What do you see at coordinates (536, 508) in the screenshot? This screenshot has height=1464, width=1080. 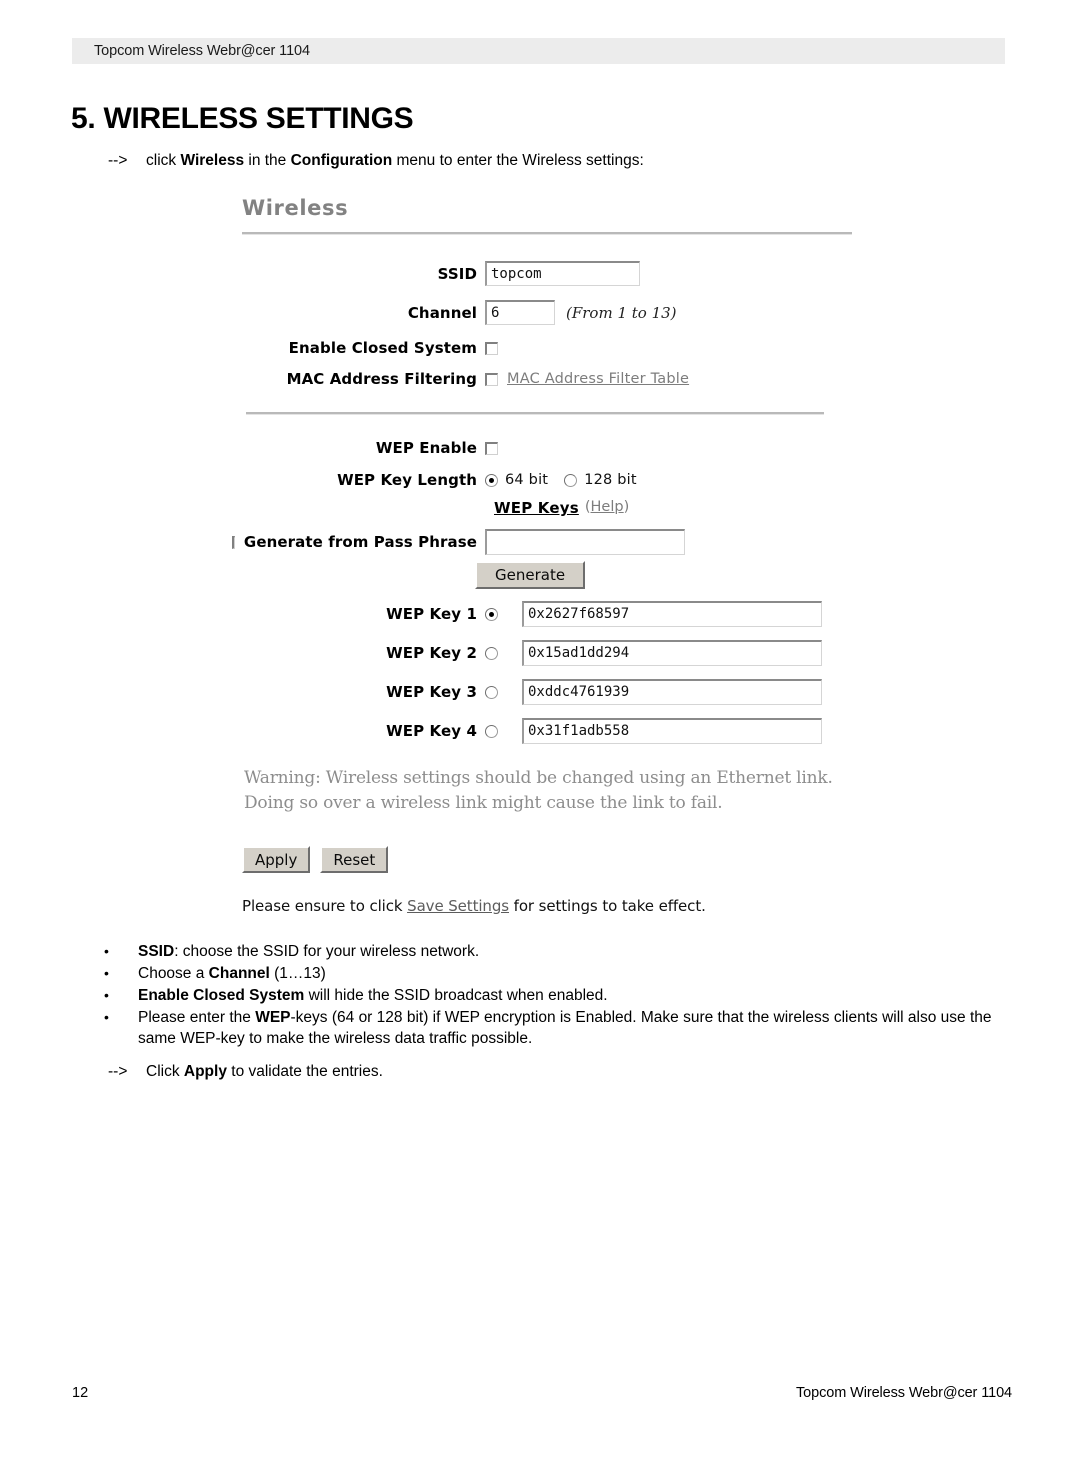 I see `wep-keys-heading: WEP Keys` at bounding box center [536, 508].